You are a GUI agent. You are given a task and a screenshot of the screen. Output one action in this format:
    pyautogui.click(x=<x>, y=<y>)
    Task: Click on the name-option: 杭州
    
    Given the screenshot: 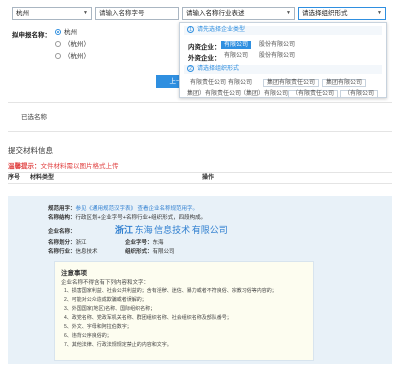 What is the action you would take?
    pyautogui.click(x=66, y=33)
    